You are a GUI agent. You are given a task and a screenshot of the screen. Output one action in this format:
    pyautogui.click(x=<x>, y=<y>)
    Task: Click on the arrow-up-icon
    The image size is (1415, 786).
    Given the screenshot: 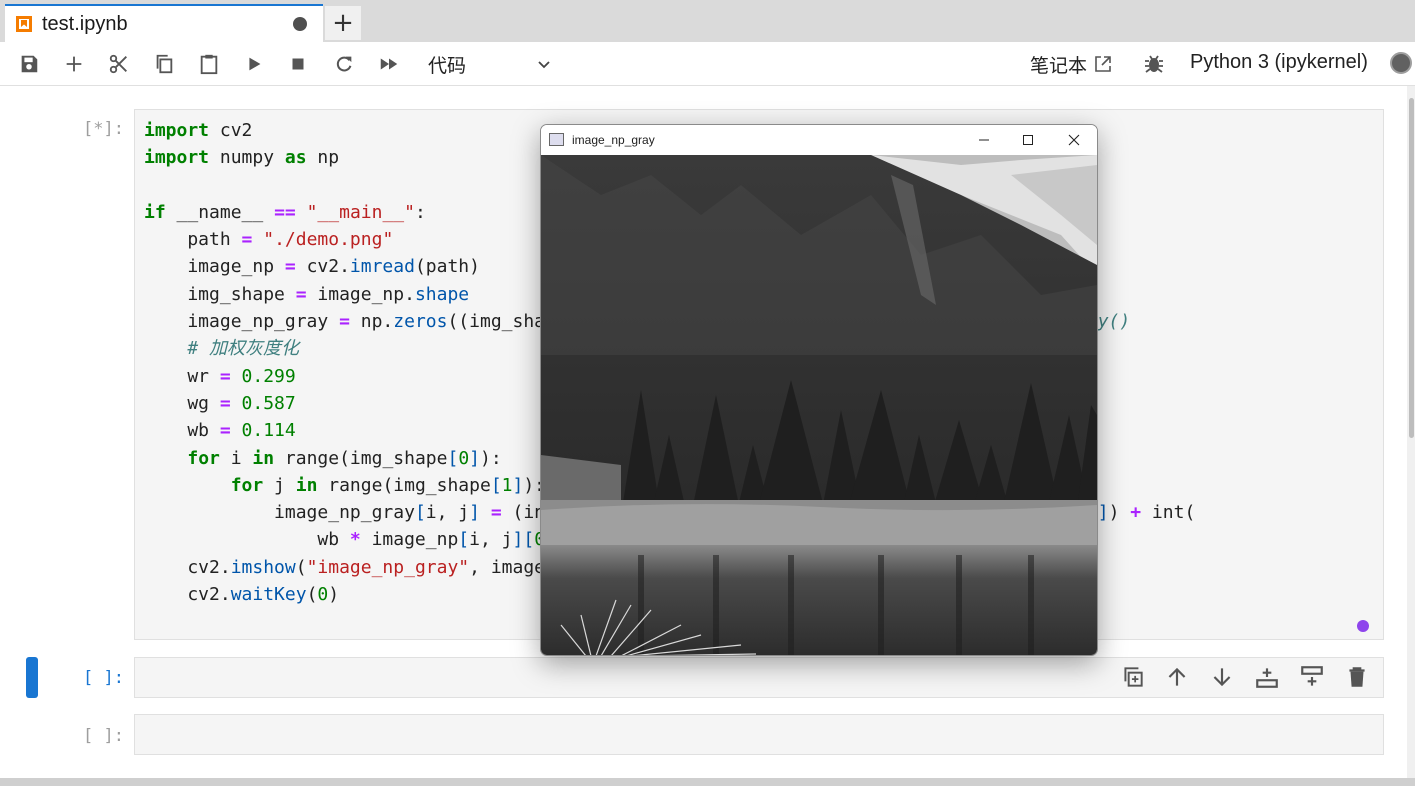 What is the action you would take?
    pyautogui.click(x=1177, y=676)
    